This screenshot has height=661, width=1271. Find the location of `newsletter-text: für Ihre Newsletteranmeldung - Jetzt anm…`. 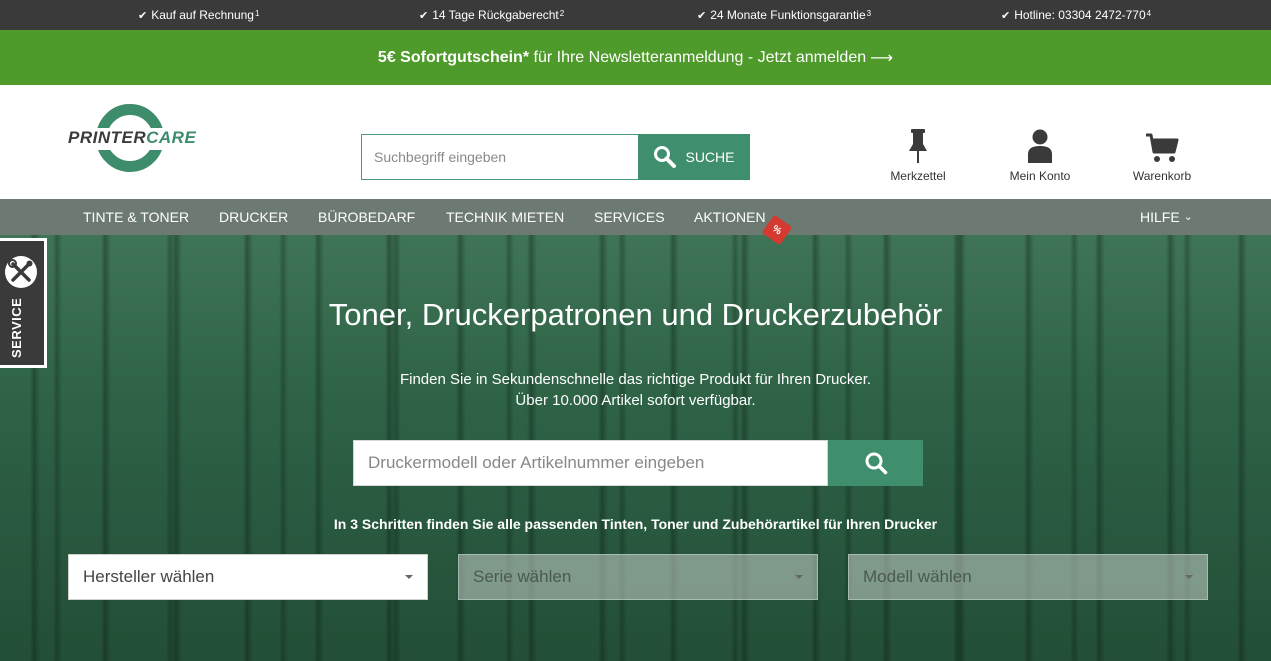

newsletter-text: für Ihre Newsletteranmeldung - Jetzt anm… is located at coordinates (698, 57).